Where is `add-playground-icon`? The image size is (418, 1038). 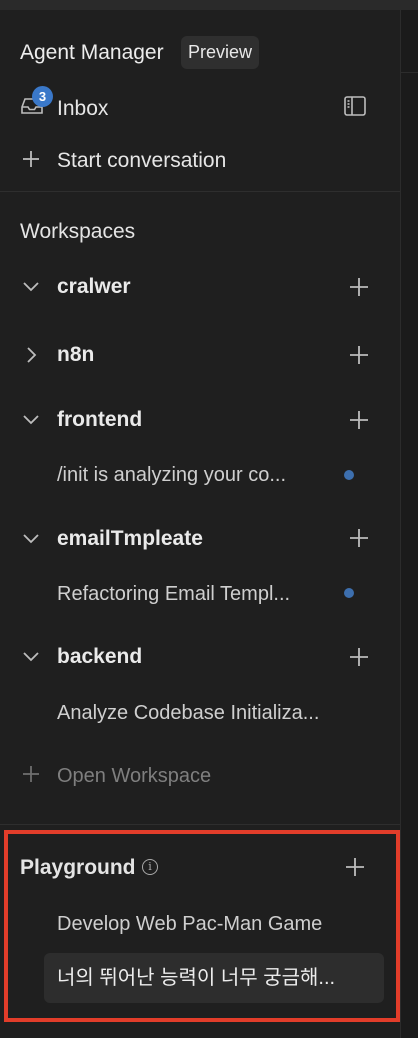
add-playground-icon is located at coordinates (355, 867).